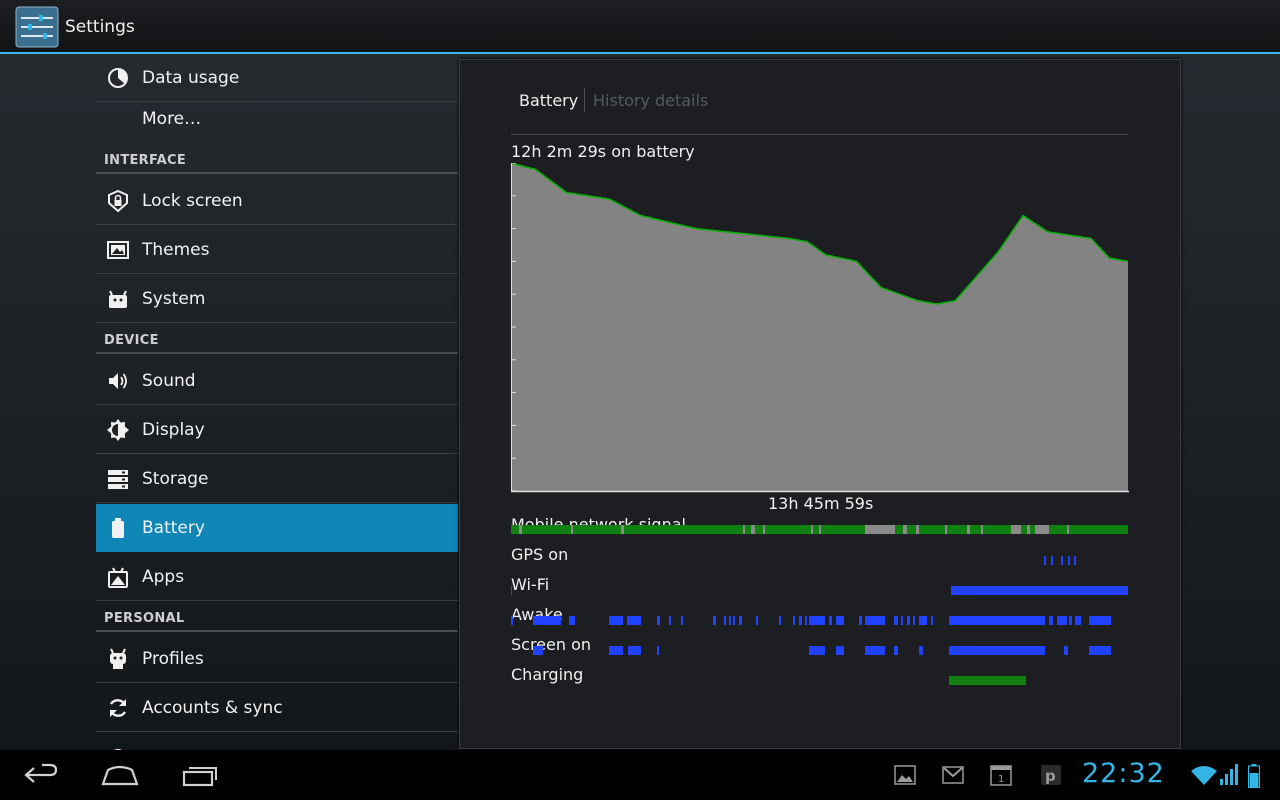 This screenshot has width=1280, height=800. Describe the element at coordinates (584, 100) in the screenshot. I see `tab-divider` at that location.